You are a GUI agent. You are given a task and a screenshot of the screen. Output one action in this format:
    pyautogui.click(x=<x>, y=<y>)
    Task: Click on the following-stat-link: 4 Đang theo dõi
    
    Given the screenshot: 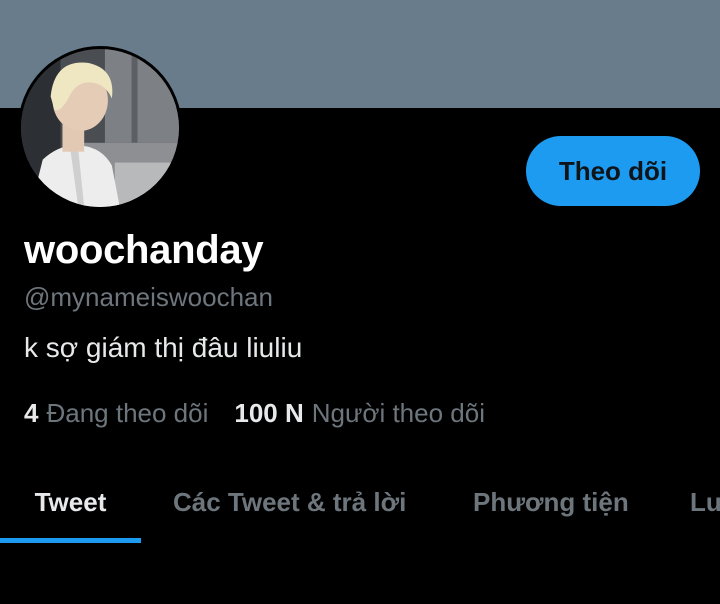 What is the action you would take?
    pyautogui.click(x=116, y=413)
    